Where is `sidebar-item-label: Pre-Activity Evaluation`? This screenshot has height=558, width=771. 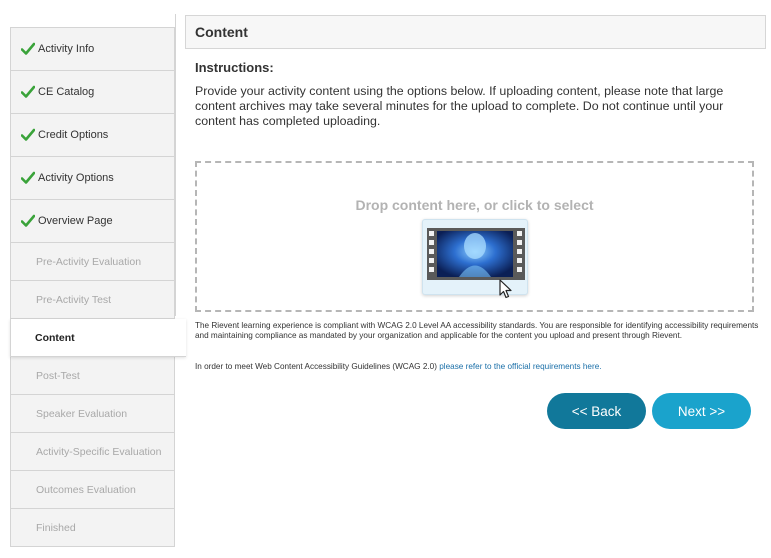
sidebar-item-label: Pre-Activity Evaluation is located at coordinates (89, 261).